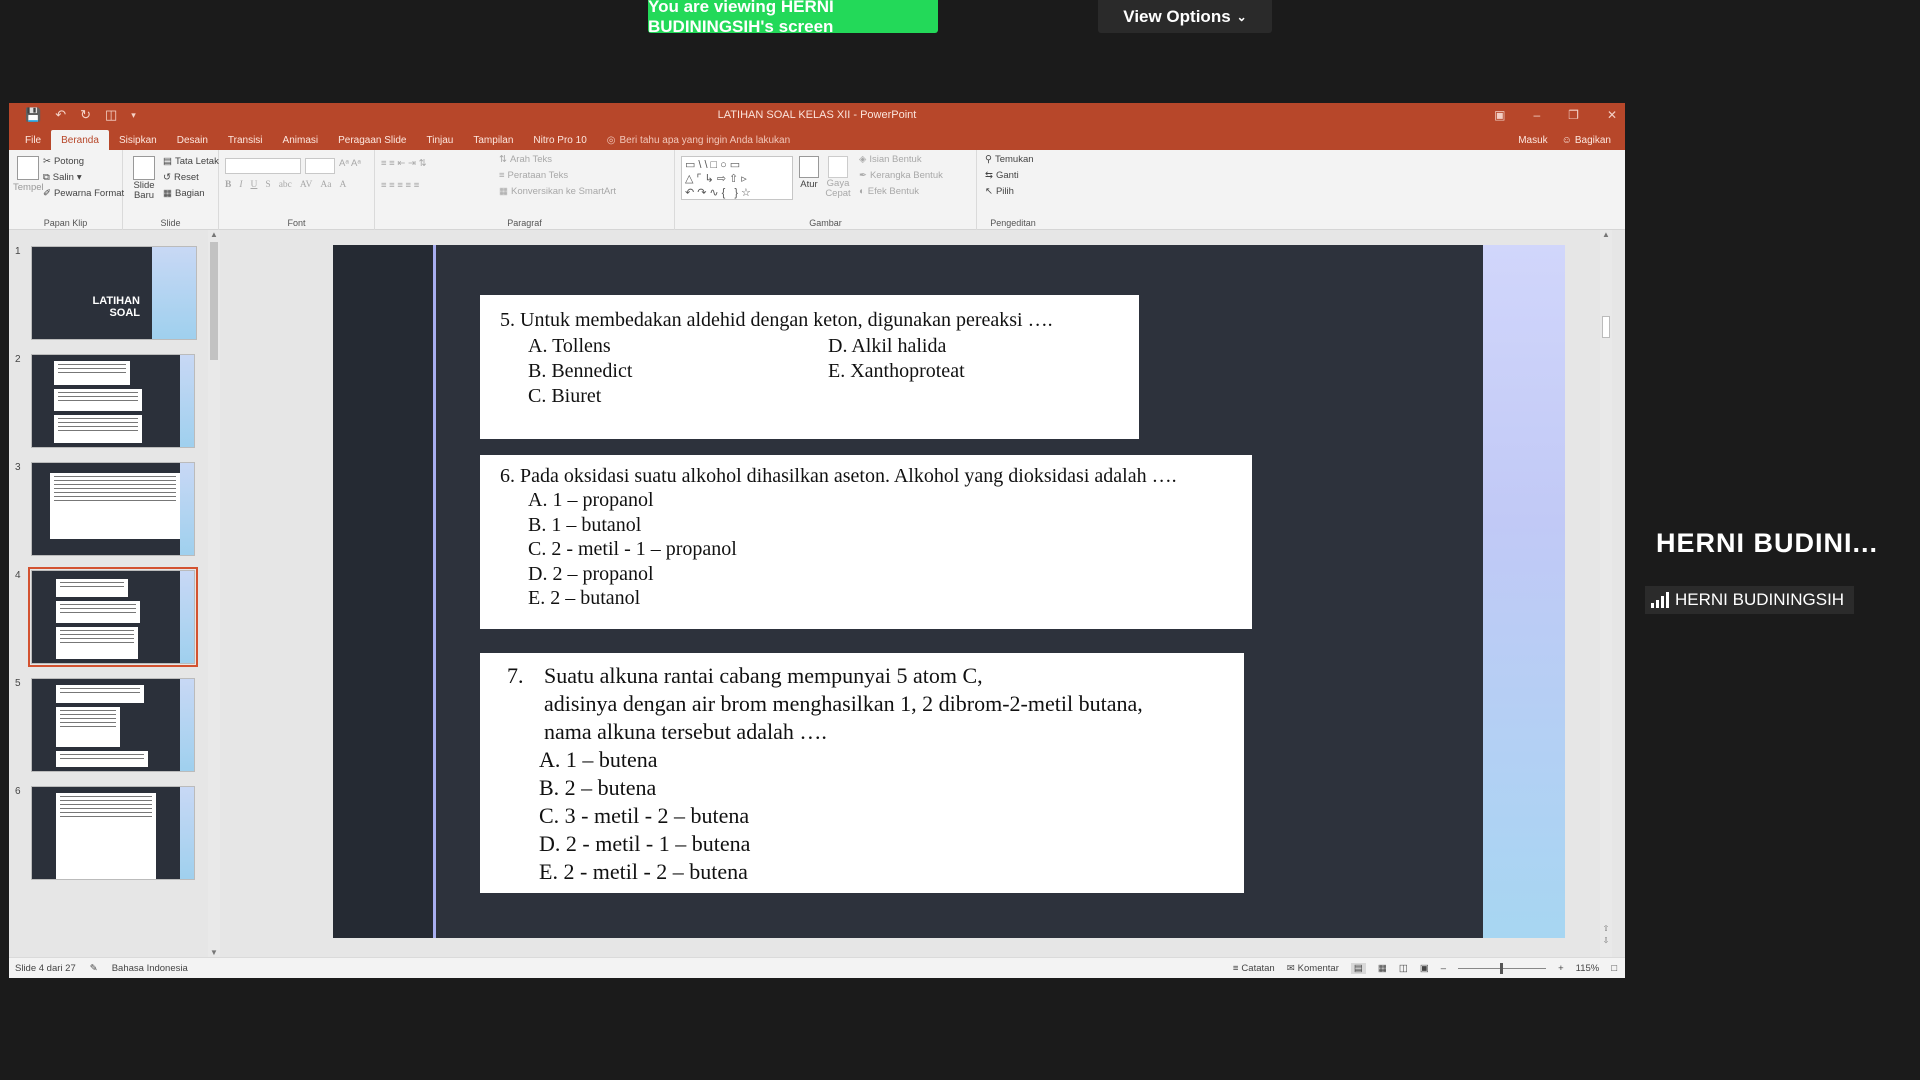  Describe the element at coordinates (85, 115) in the screenshot. I see `redo-icon: ↻` at that location.